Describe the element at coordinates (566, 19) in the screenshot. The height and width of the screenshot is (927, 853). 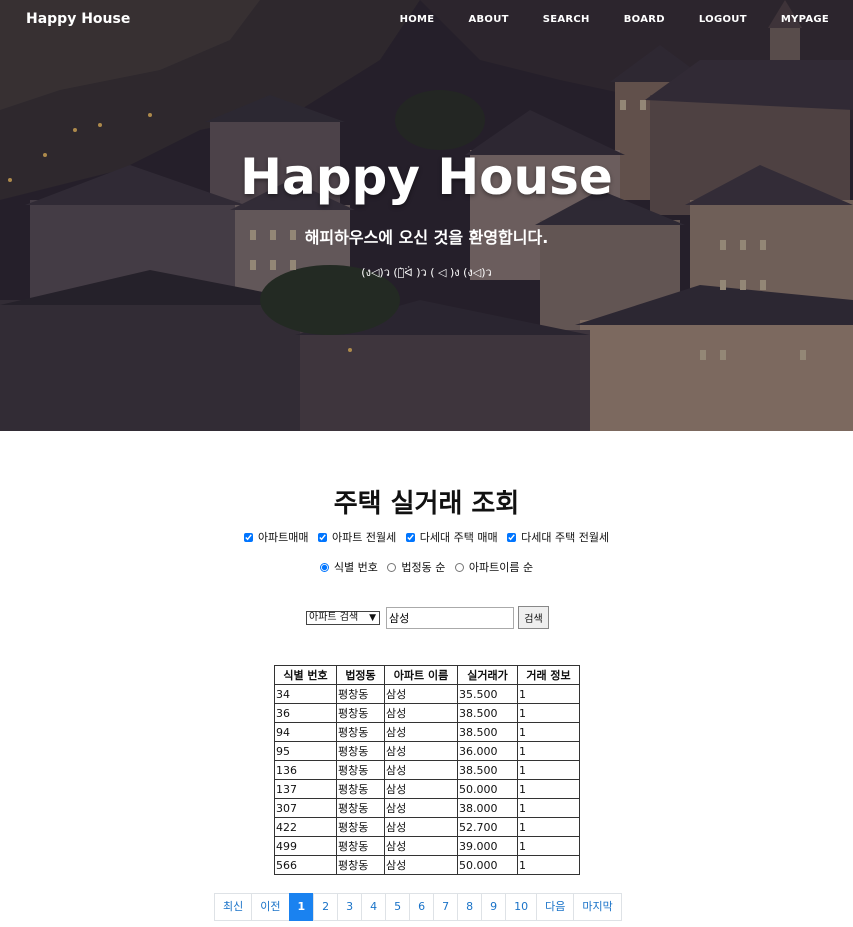
I see `nav-search: SEARCH` at that location.